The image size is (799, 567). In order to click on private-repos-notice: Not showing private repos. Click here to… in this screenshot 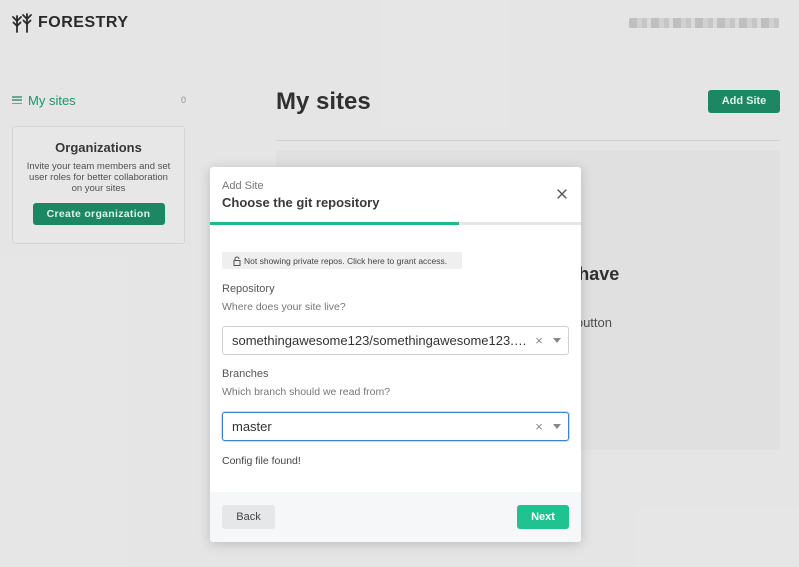, I will do `click(342, 260)`.